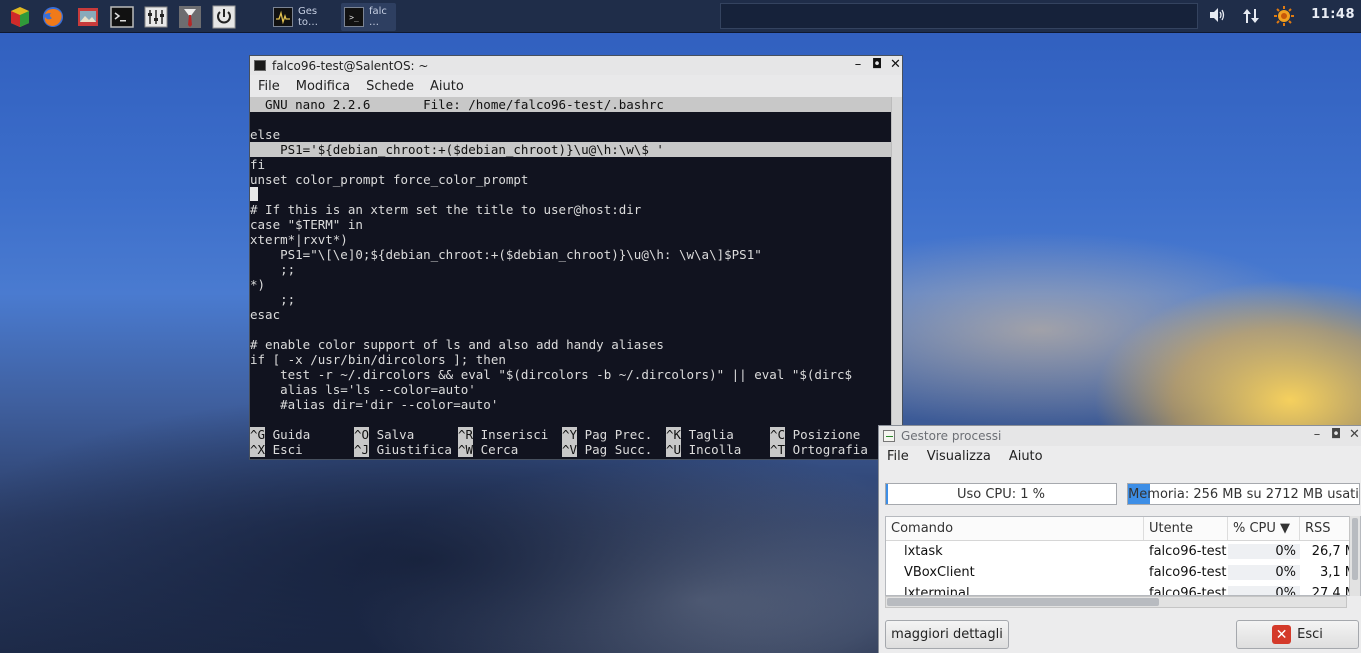 Image resolution: width=1361 pixels, height=653 pixels. I want to click on firefox-icon, so click(53, 16).